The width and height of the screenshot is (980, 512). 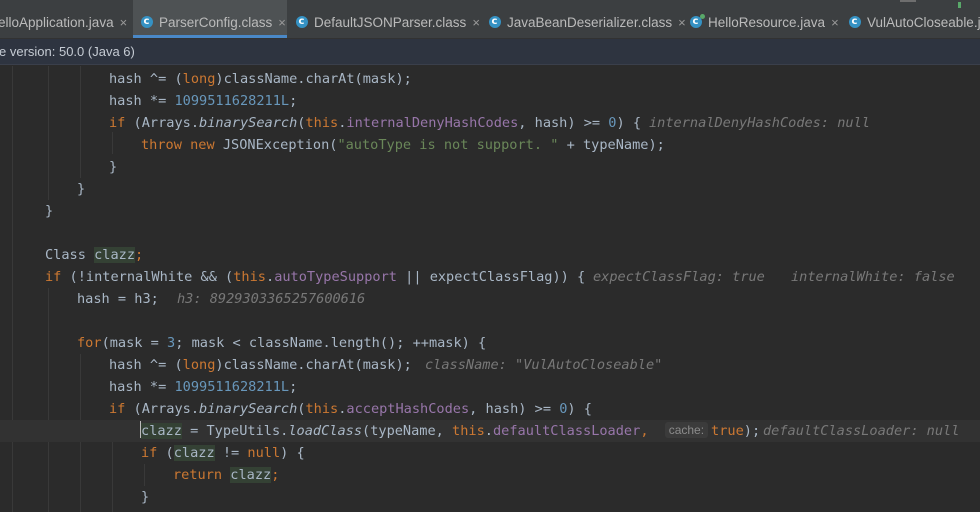 I want to click on tab-parser-config: ParserConfig.class ×, so click(x=210, y=19).